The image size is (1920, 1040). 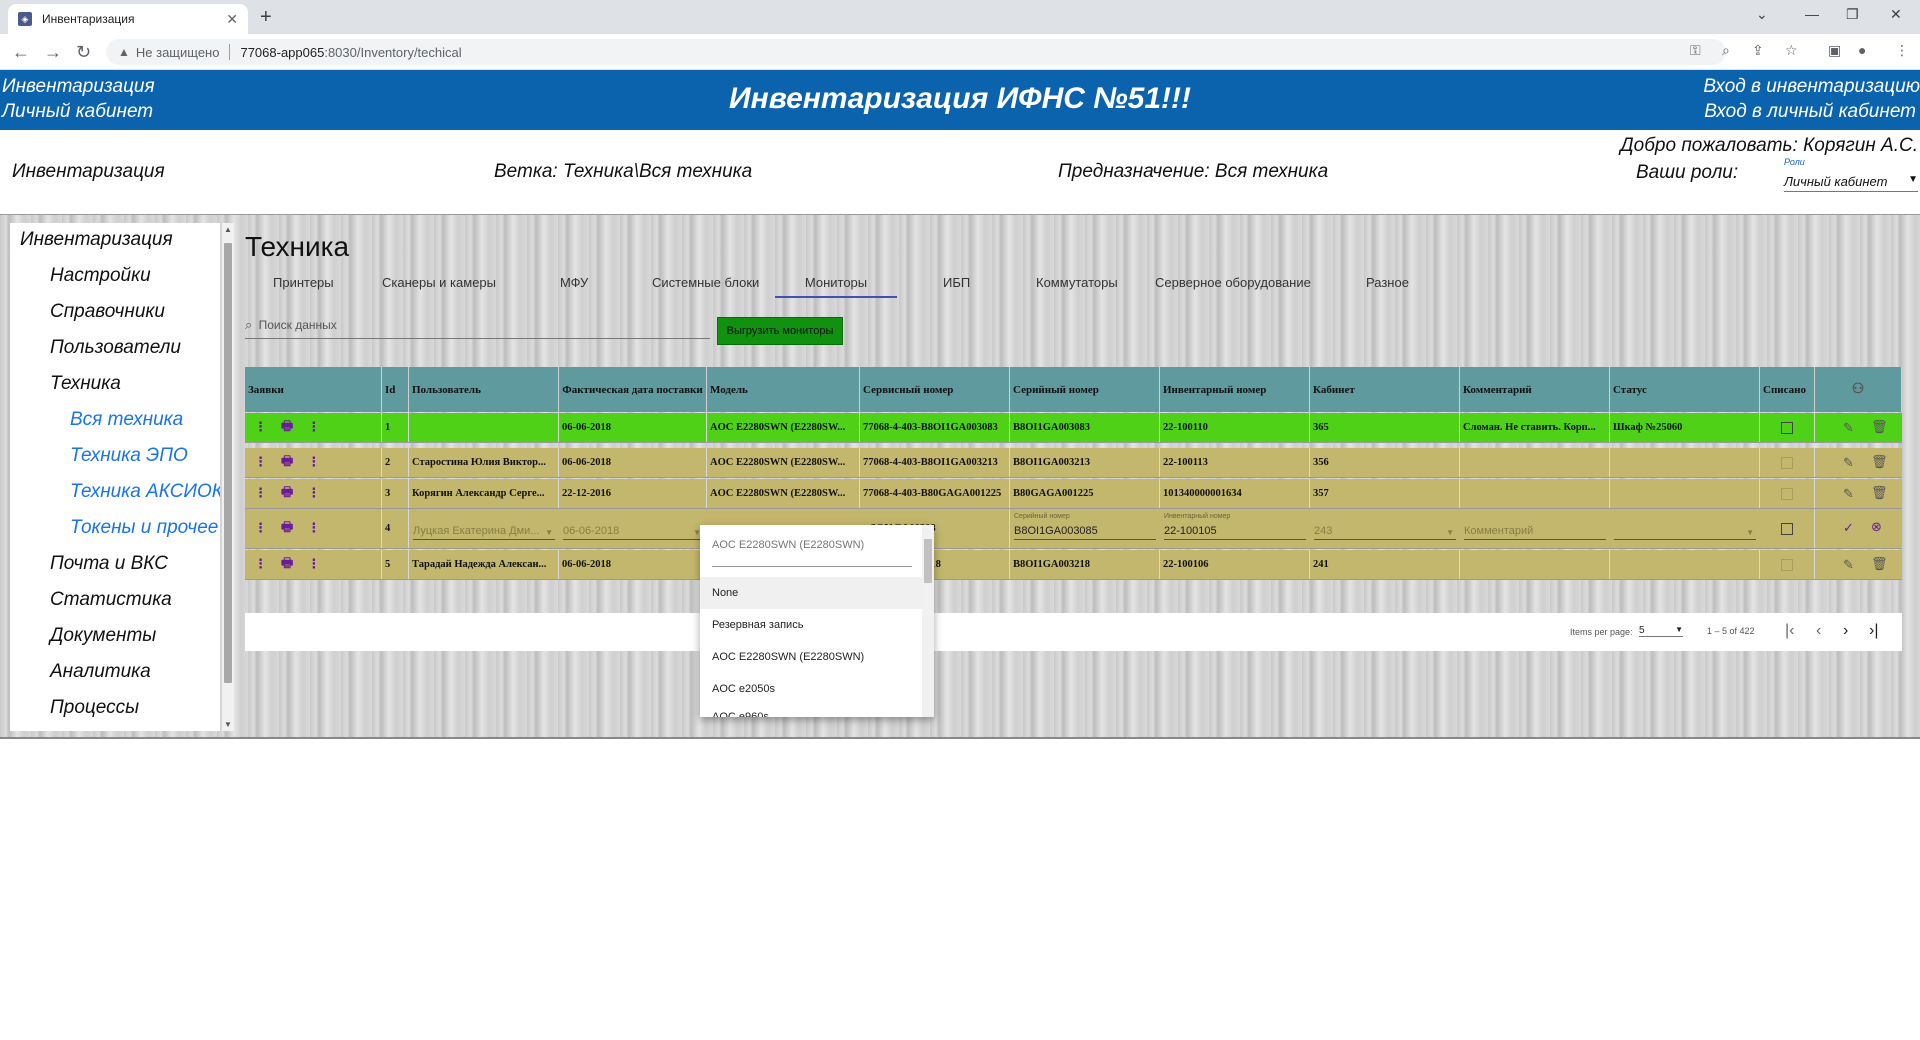 I want to click on model-option-none: None, so click(x=811, y=593).